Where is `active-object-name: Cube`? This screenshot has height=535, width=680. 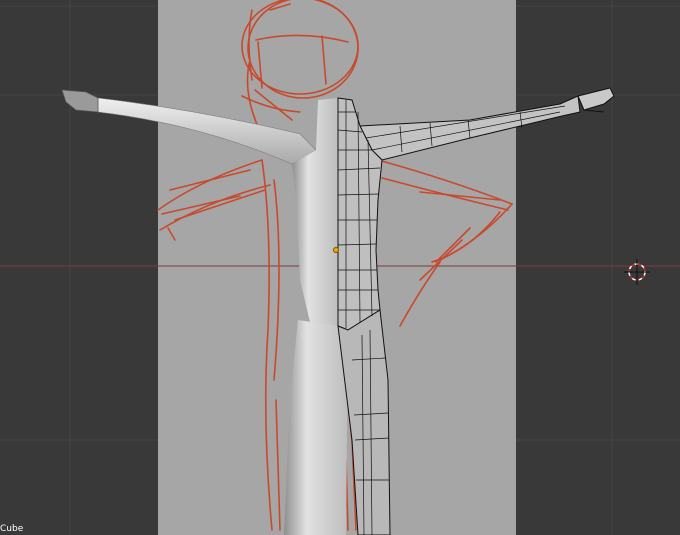
active-object-name: Cube is located at coordinates (12, 529).